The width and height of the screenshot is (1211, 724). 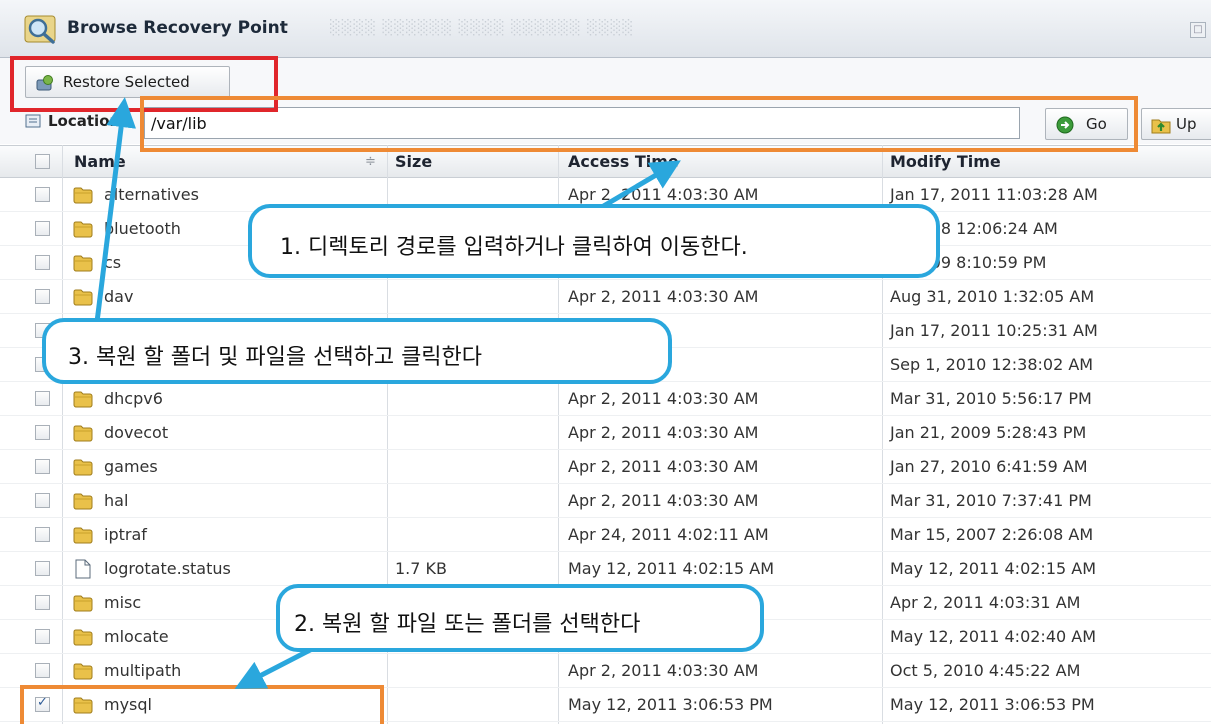 What do you see at coordinates (128, 704) in the screenshot?
I see `file-name: mysql` at bounding box center [128, 704].